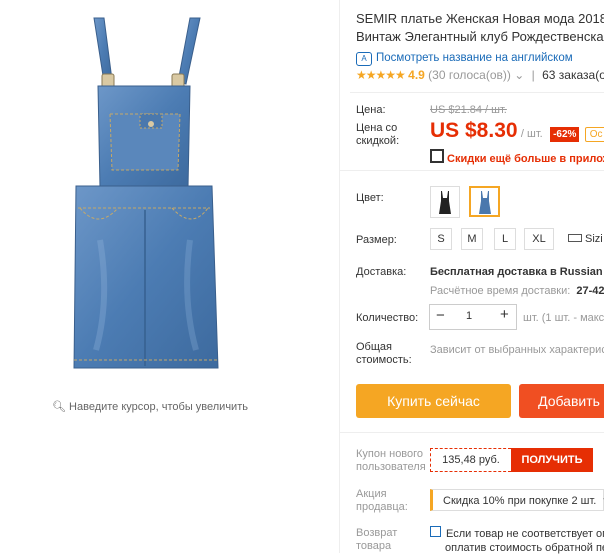 The image size is (604, 555). I want to click on seller-promo-dropdown: Скидка 10% при покупке 2 шт. ▾, so click(517, 500).